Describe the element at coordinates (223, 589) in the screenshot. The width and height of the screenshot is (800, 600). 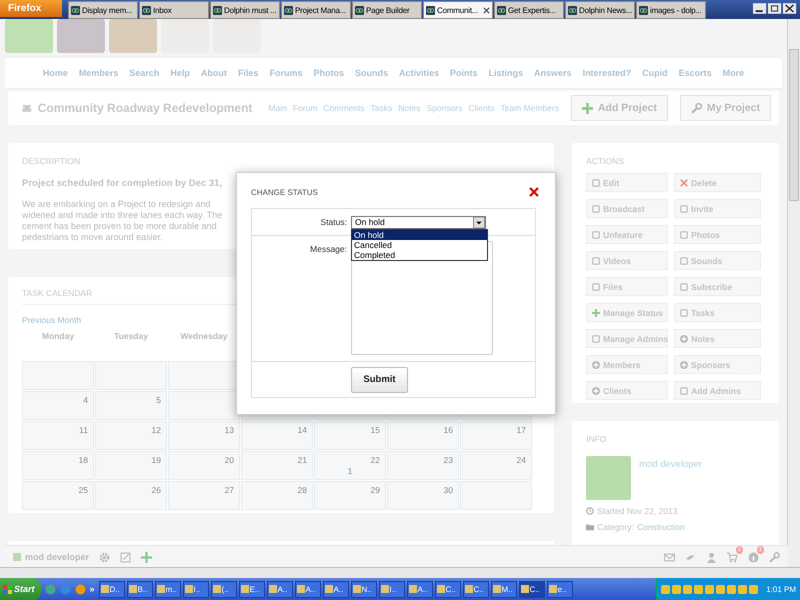
I see `taskbar-button: (..` at that location.